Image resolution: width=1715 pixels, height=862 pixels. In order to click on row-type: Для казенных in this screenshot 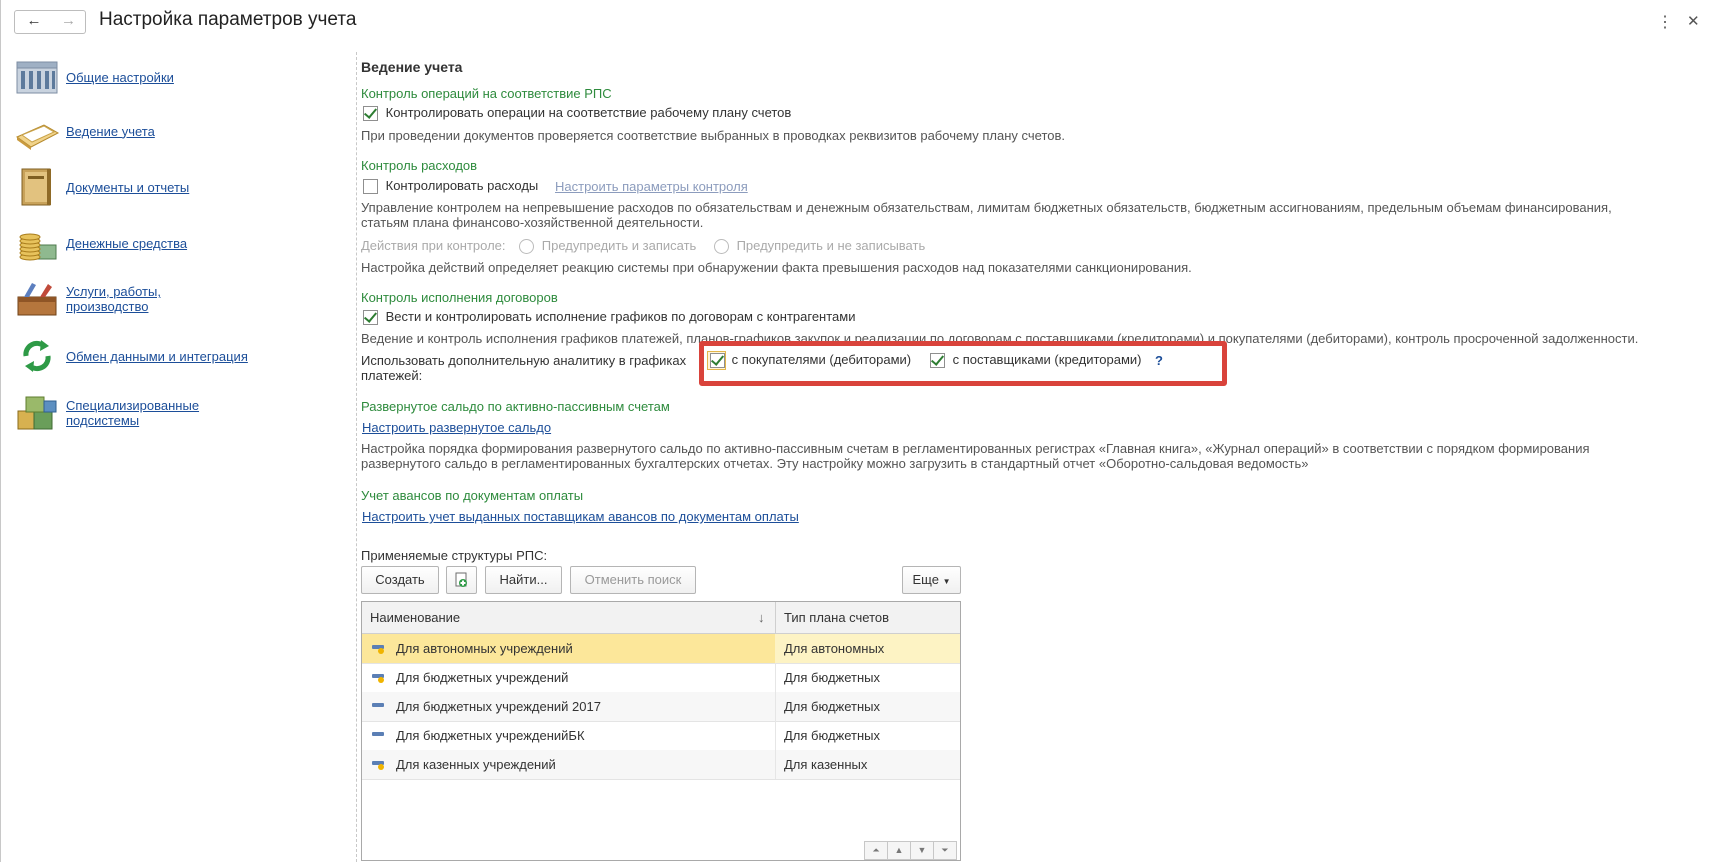, I will do `click(826, 764)`.